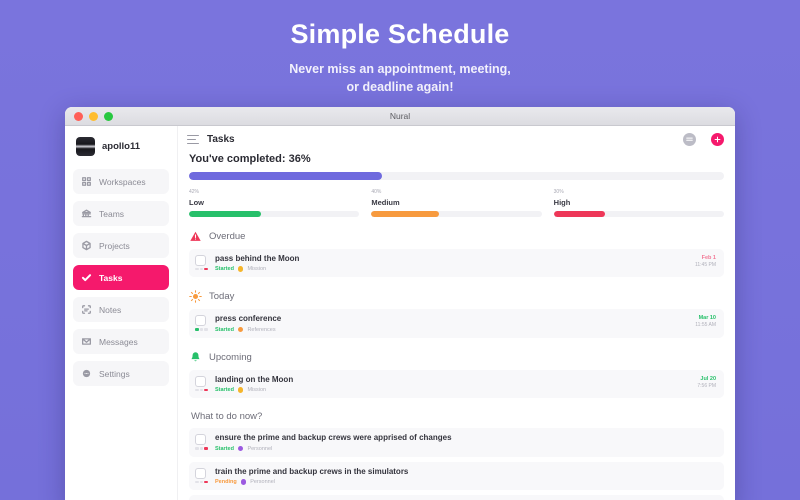  Describe the element at coordinates (451, 330) in the screenshot. I see `task-meta: Started References` at that location.